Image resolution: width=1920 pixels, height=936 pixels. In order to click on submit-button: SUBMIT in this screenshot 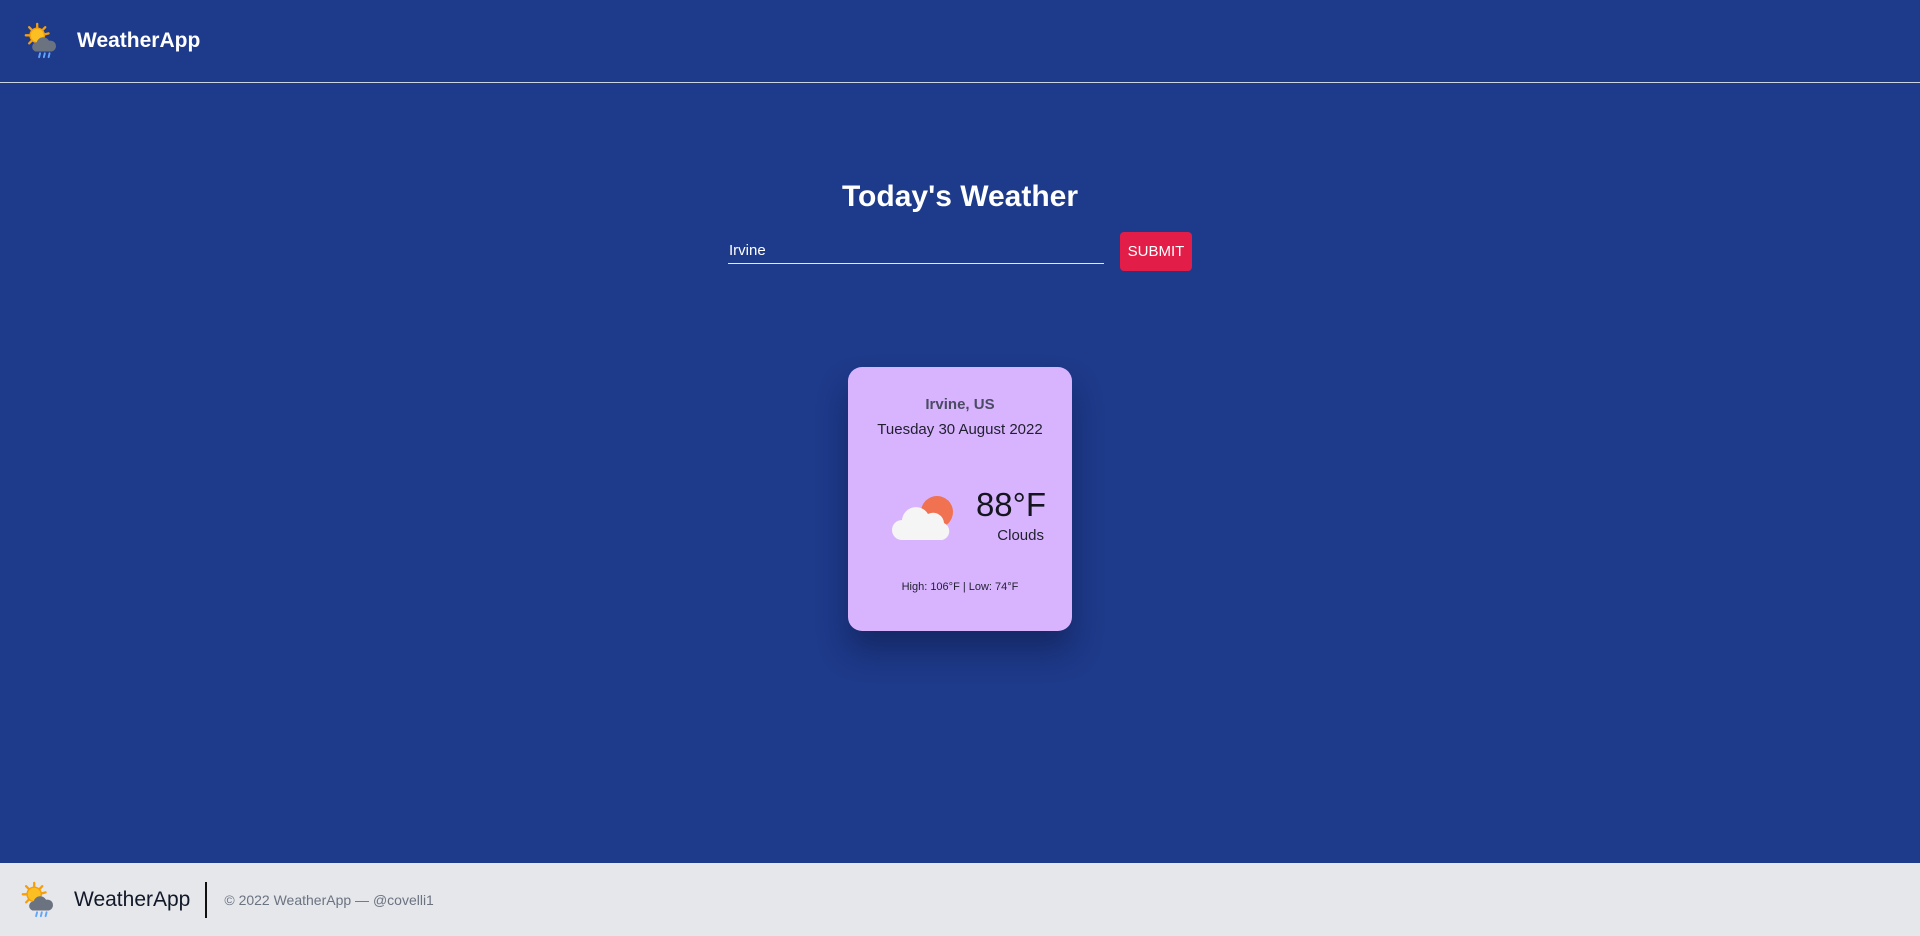, I will do `click(1156, 251)`.